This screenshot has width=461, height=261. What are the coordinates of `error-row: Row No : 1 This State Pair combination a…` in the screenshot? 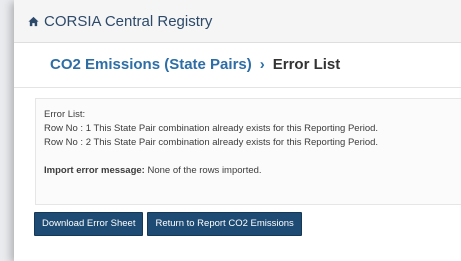 It's located at (211, 128).